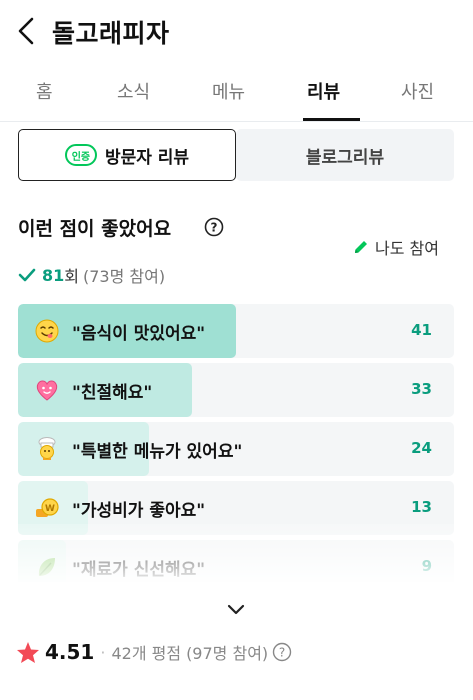  What do you see at coordinates (361, 247) in the screenshot?
I see `pencil-icon` at bounding box center [361, 247].